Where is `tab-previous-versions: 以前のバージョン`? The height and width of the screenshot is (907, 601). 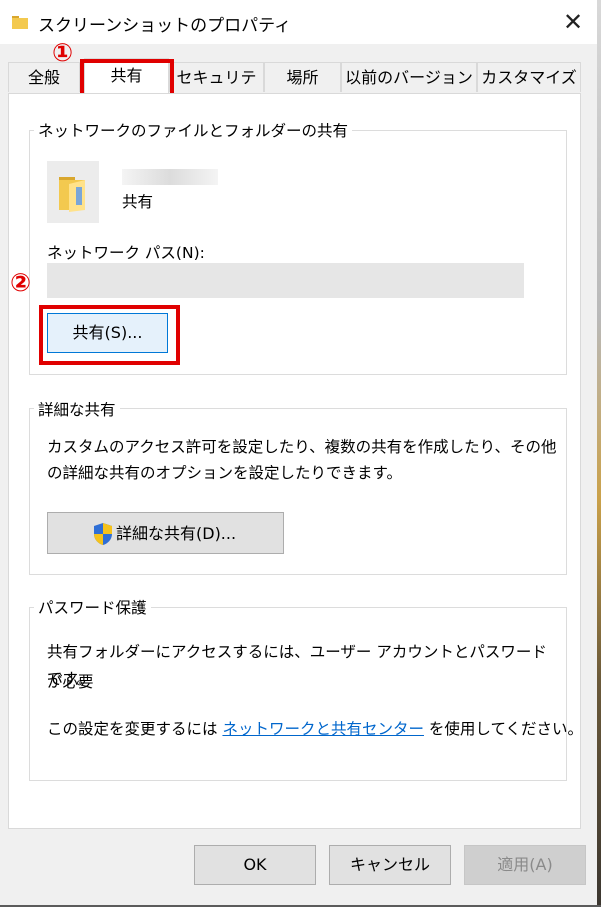 tab-previous-versions: 以前のバージョン is located at coordinates (409, 77).